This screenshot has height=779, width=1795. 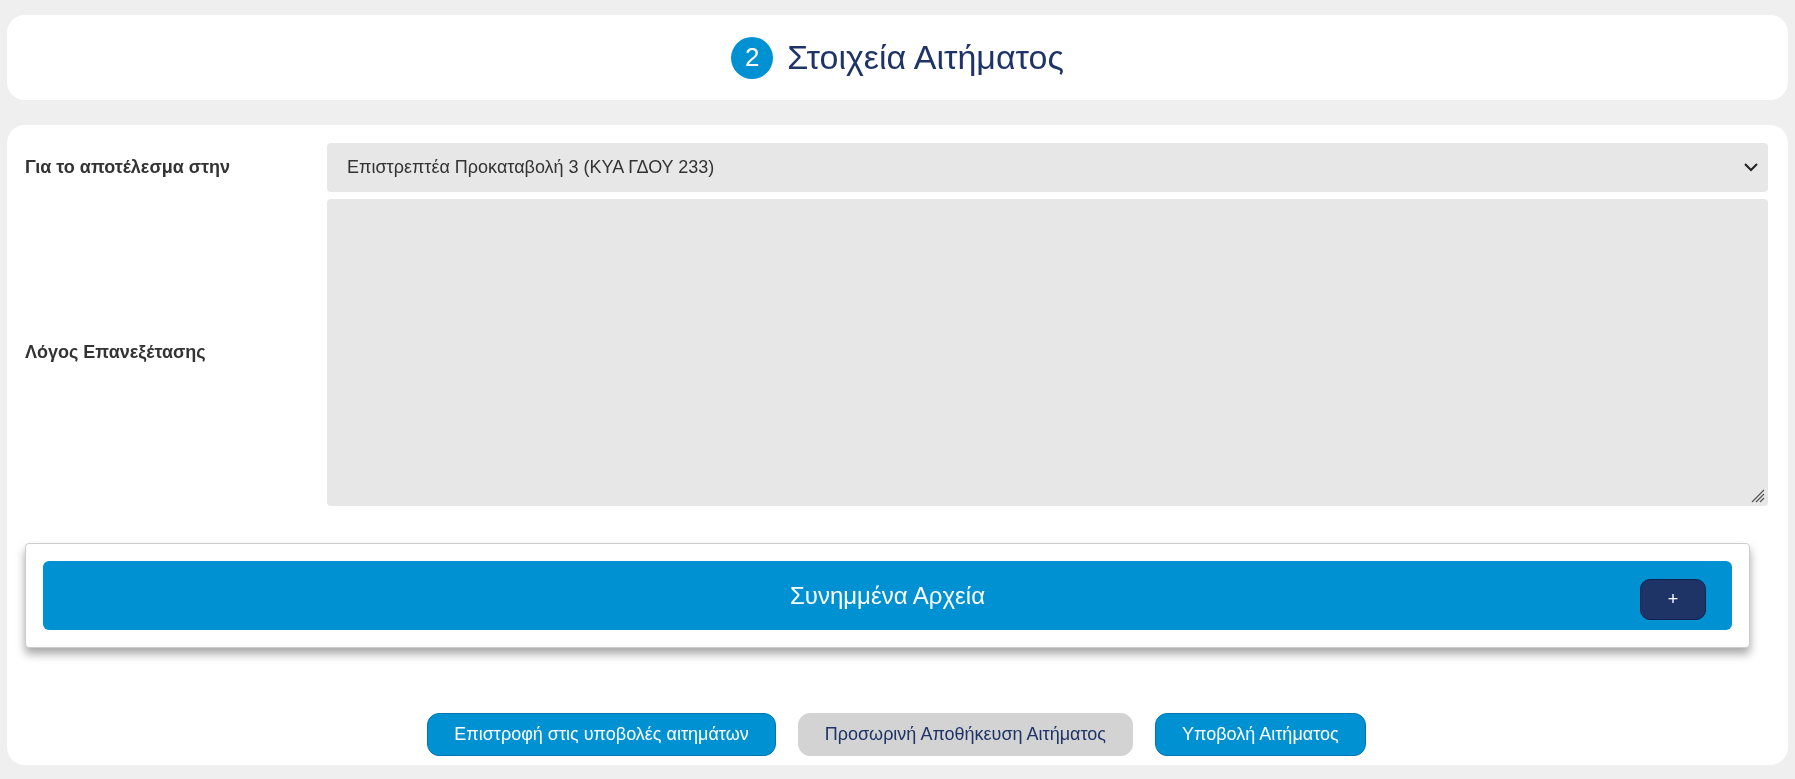 What do you see at coordinates (1758, 496) in the screenshot?
I see `resize-grip-icon` at bounding box center [1758, 496].